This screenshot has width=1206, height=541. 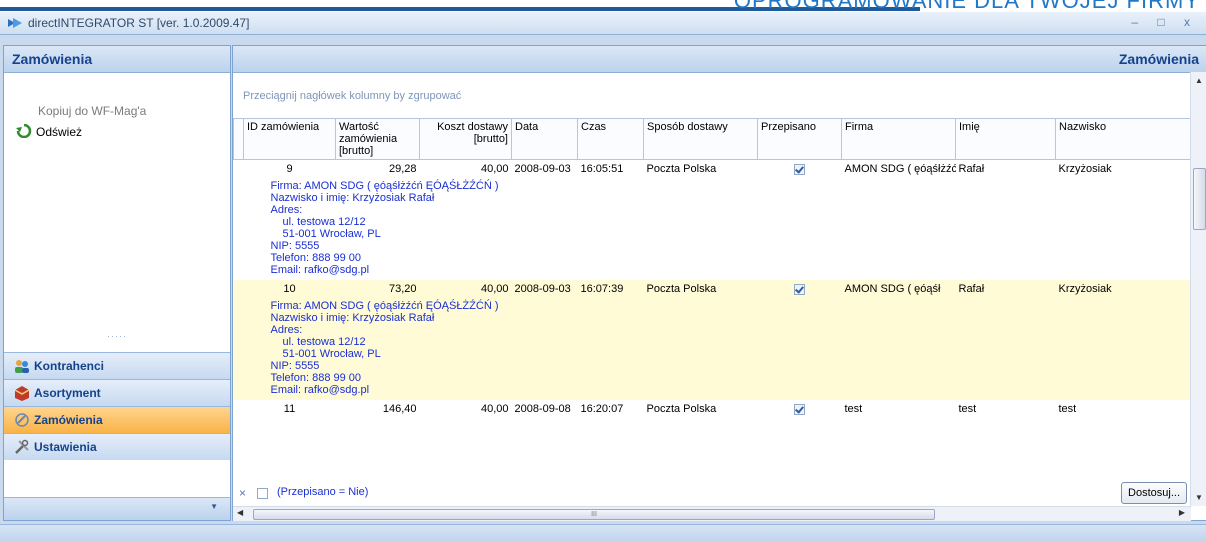 I want to click on group-asortyment: Asortyment, so click(x=117, y=392).